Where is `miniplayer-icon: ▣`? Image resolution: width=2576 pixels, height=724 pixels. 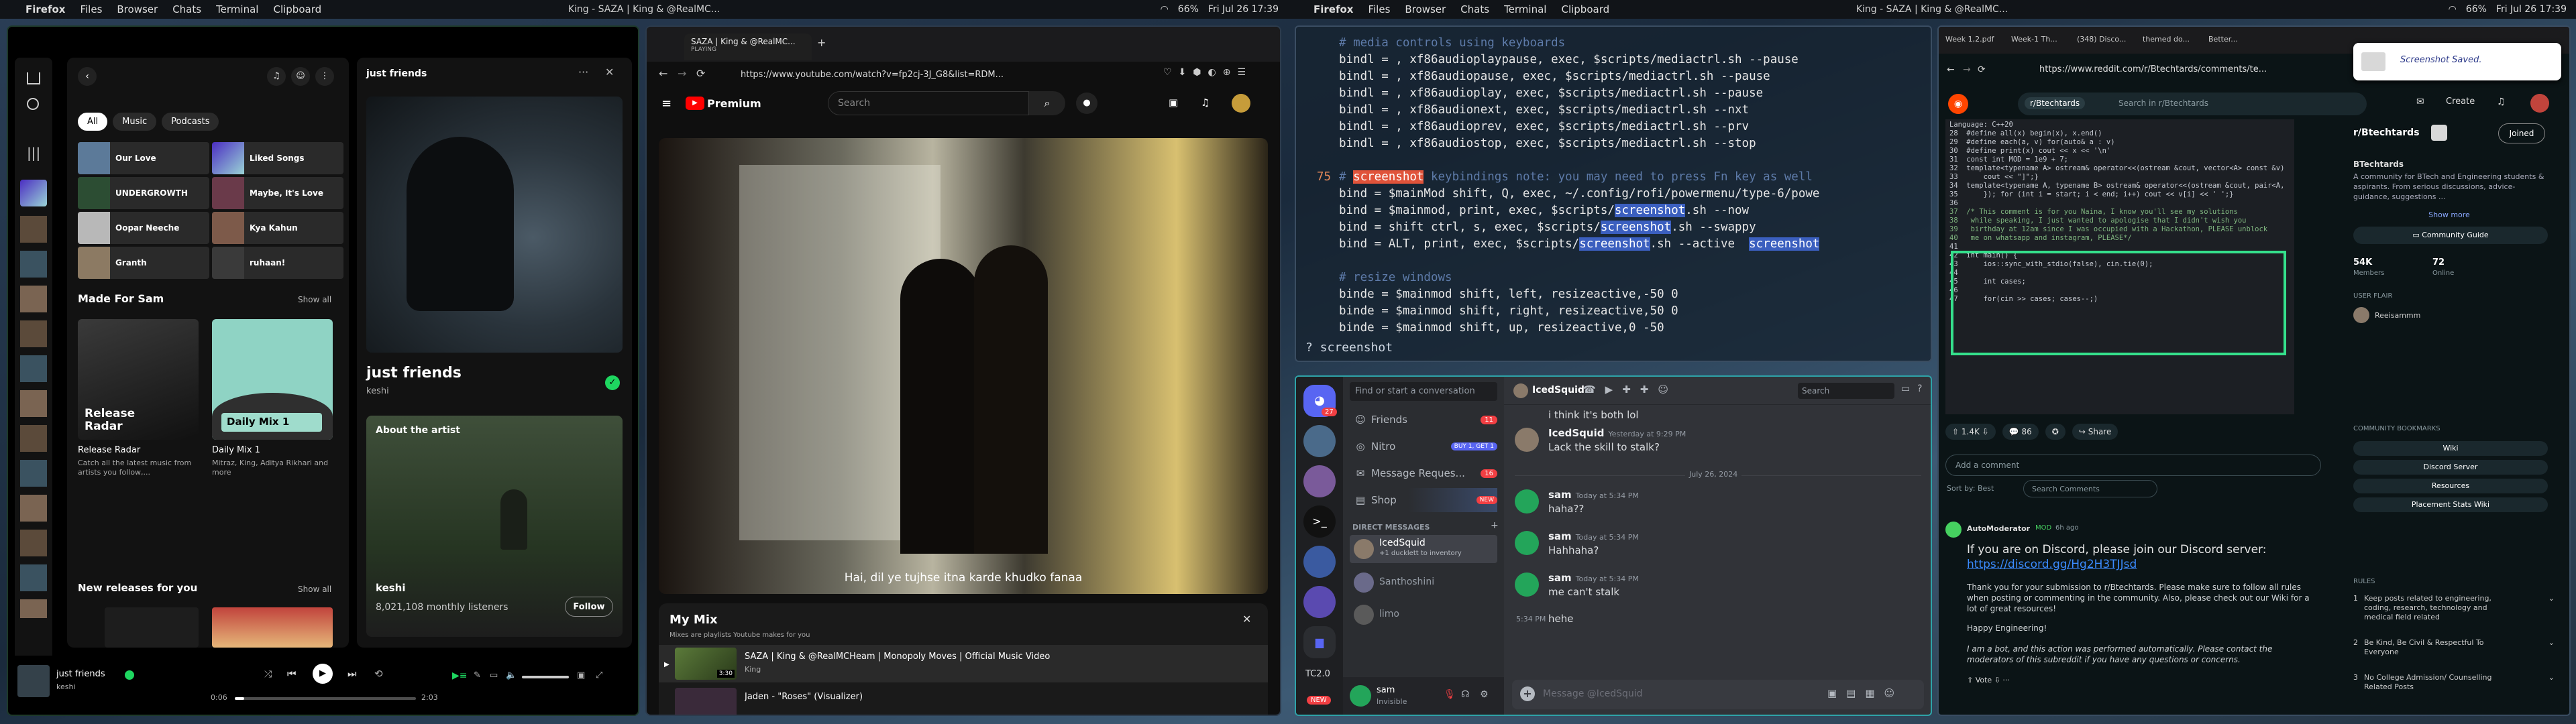 miniplayer-icon: ▣ is located at coordinates (581, 675).